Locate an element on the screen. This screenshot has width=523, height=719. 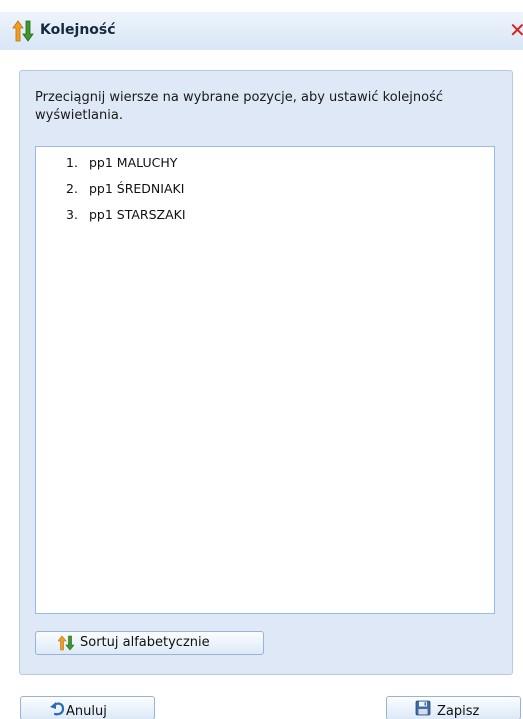
save-button-label: Zapisz is located at coordinates (458, 711).